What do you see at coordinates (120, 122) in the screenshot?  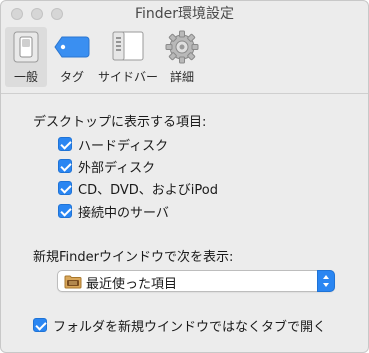 I see `desktop-items-heading: デスクトップに表示する項目:` at bounding box center [120, 122].